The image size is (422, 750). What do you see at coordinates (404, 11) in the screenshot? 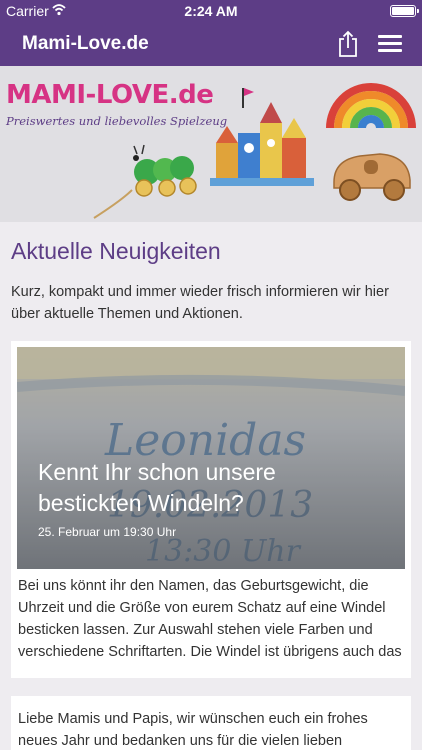
I see `battery-icon` at bounding box center [404, 11].